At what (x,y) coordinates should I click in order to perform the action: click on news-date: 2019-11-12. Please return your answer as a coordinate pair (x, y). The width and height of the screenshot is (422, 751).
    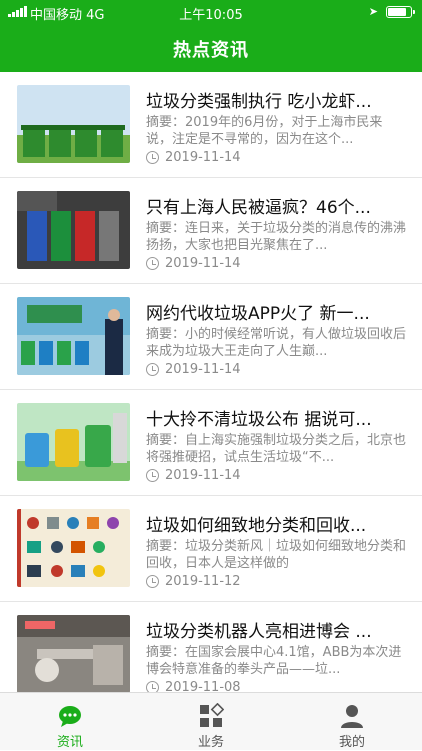
    Looking at the image, I should click on (193, 581).